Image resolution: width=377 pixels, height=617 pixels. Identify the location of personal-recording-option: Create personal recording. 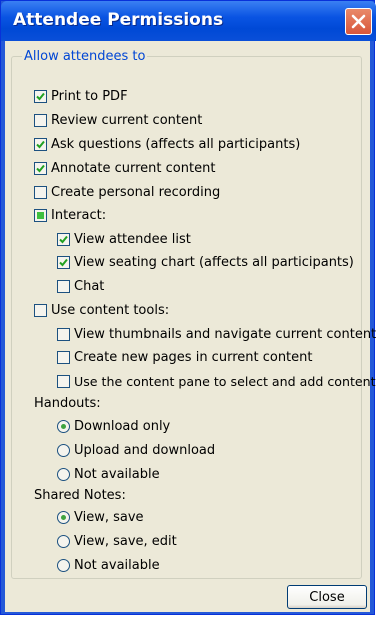
(127, 192).